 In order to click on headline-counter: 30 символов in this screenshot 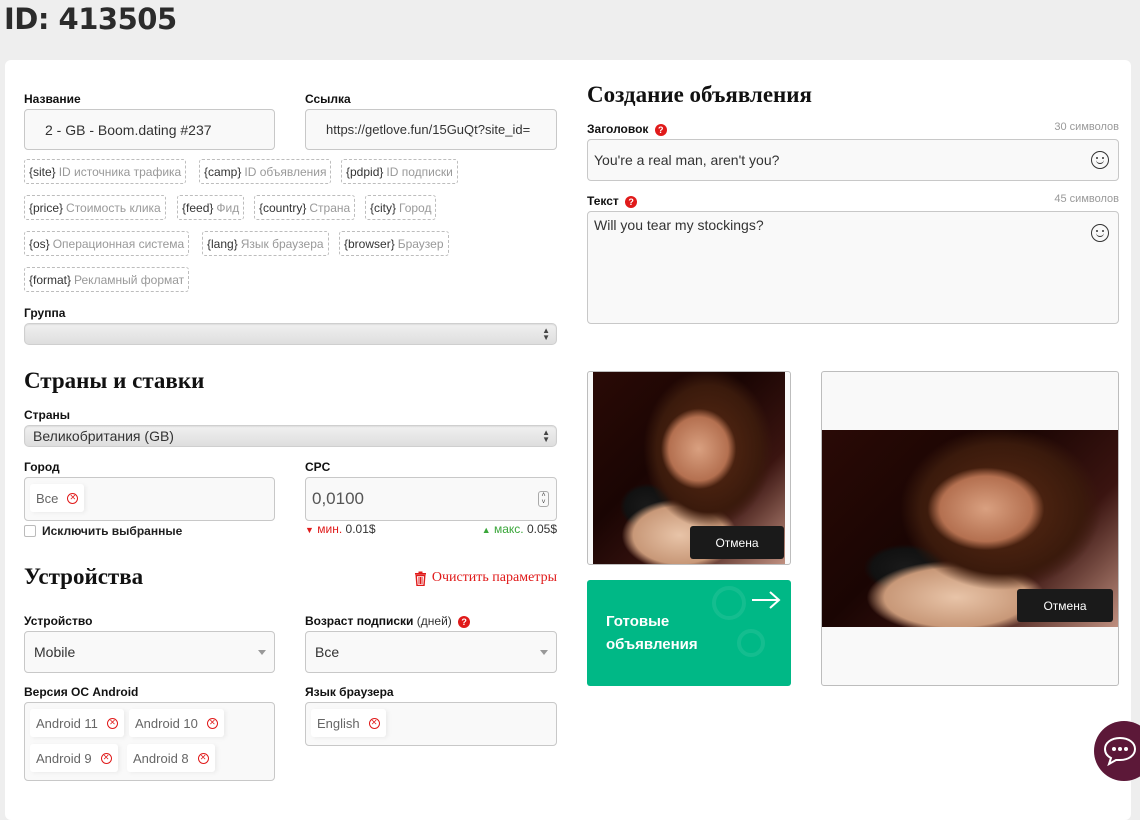, I will do `click(1086, 127)`.